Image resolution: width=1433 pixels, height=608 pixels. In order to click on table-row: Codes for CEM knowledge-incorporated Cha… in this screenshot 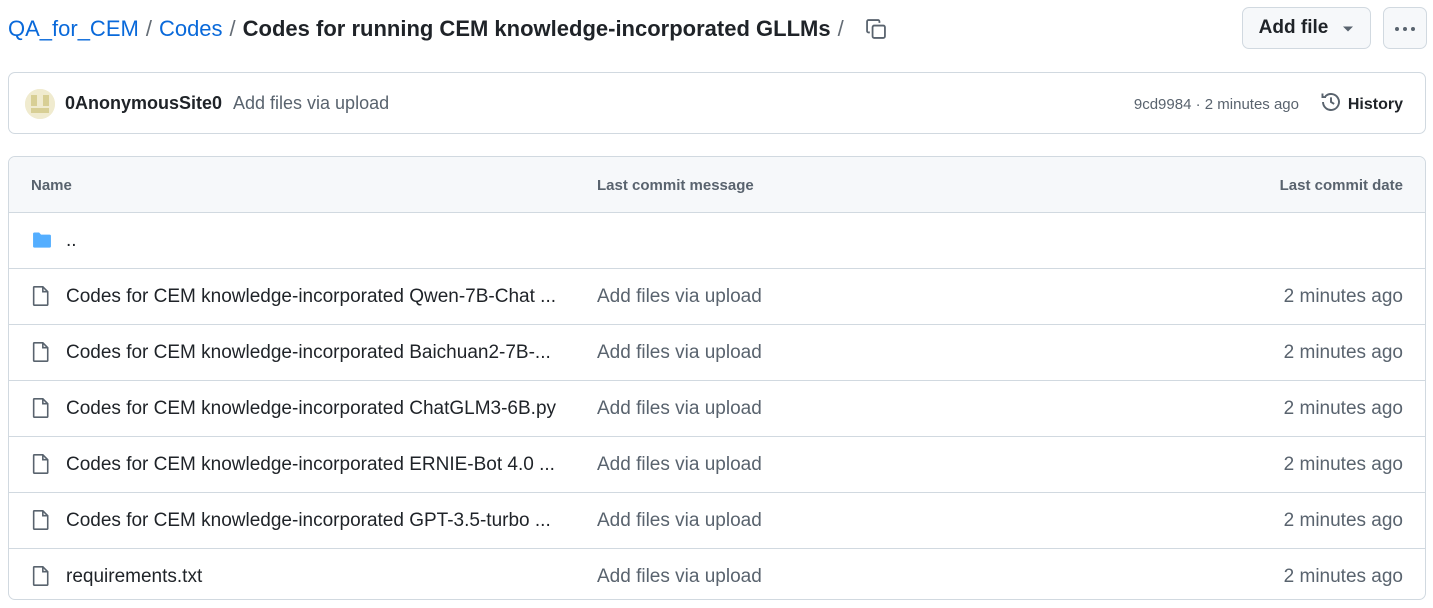, I will do `click(717, 409)`.